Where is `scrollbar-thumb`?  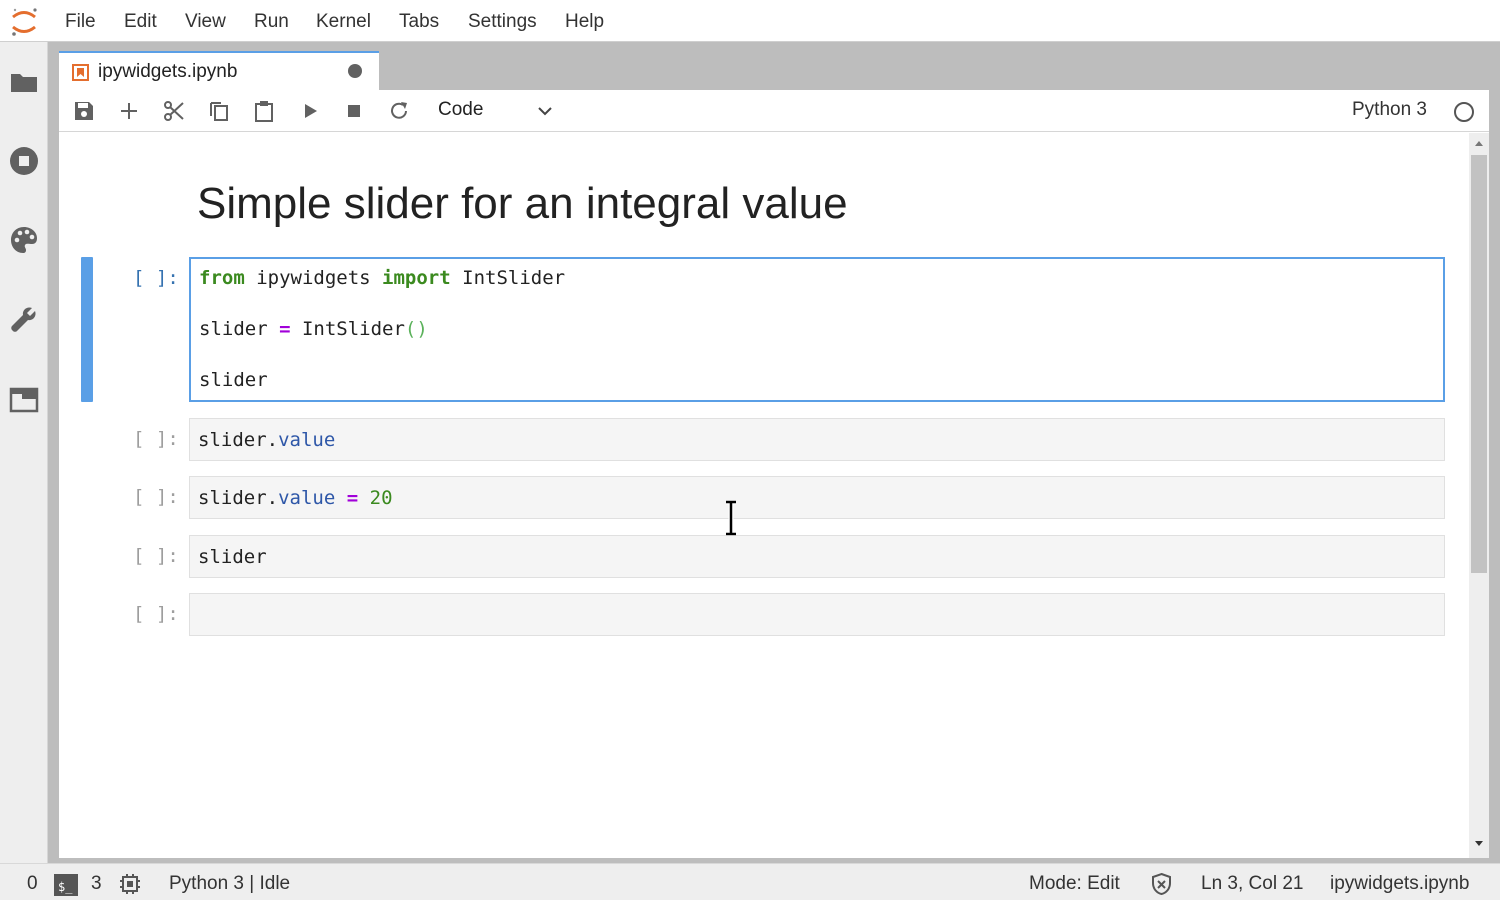
scrollbar-thumb is located at coordinates (1479, 364).